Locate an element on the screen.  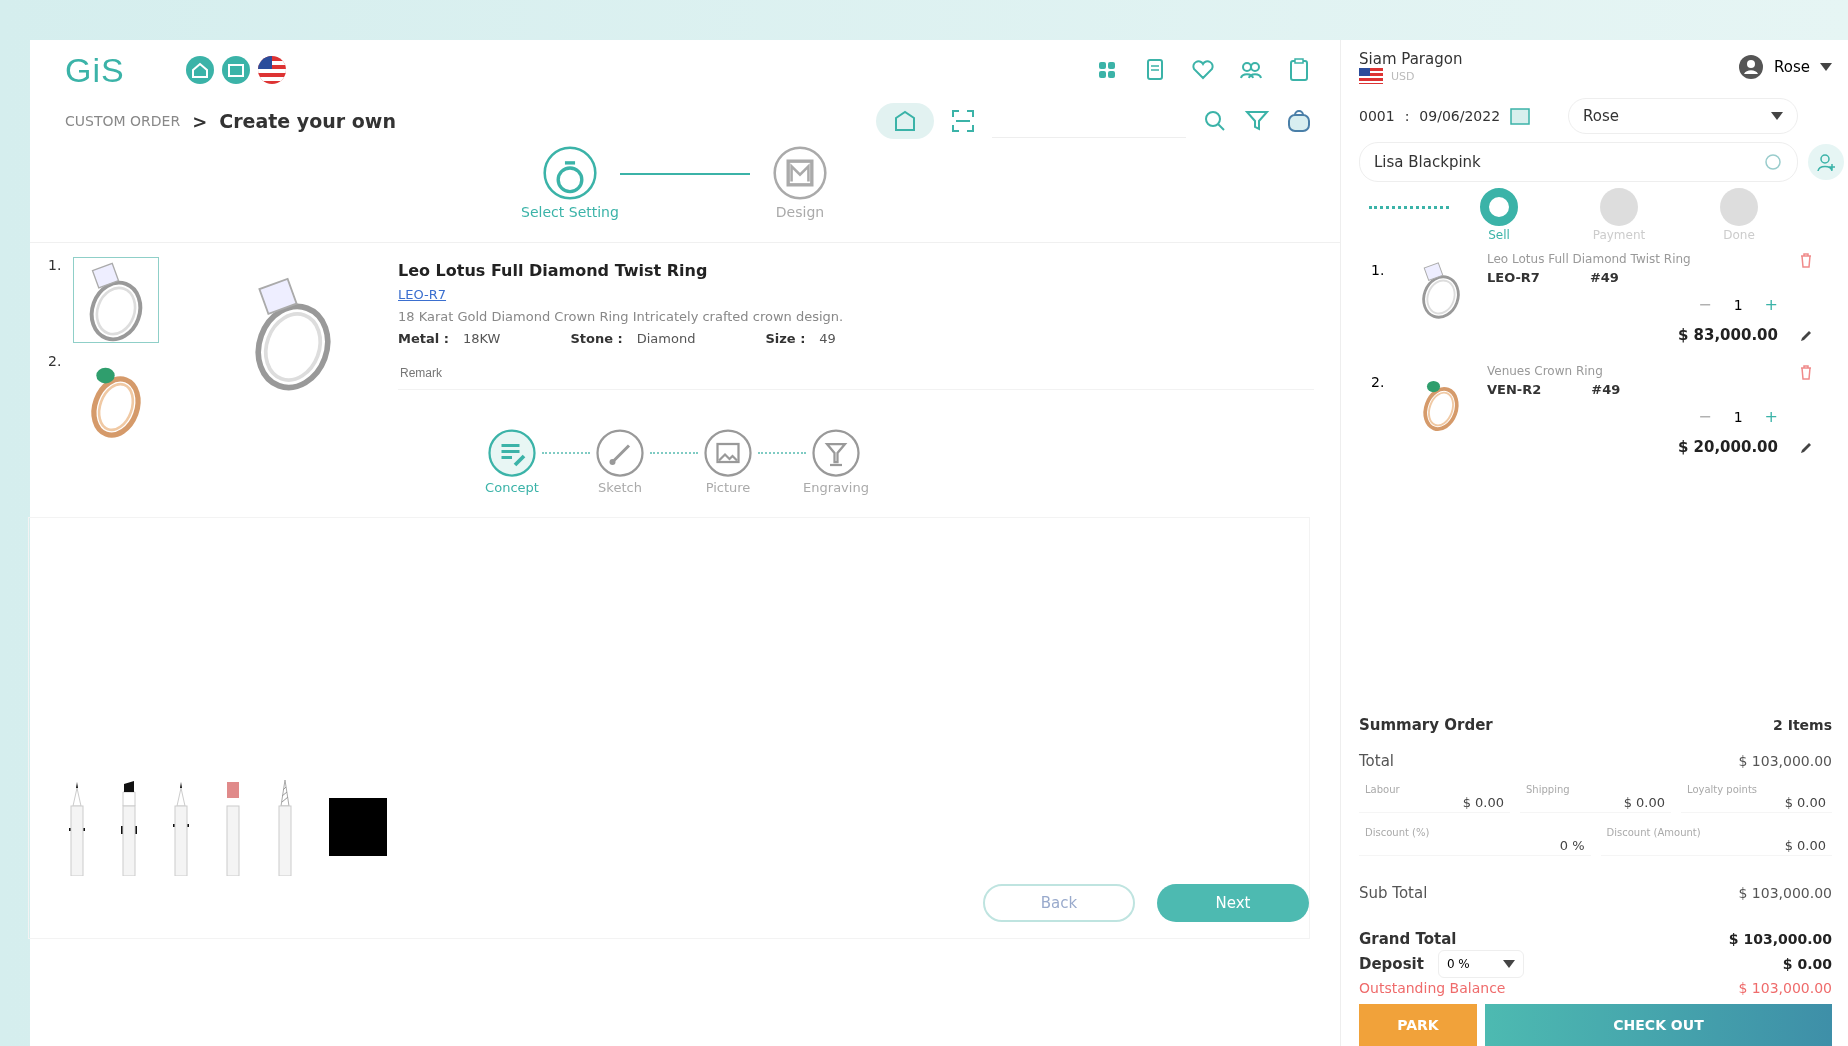
grand-total-value: $ 103,000.00 is located at coordinates (1780, 939).